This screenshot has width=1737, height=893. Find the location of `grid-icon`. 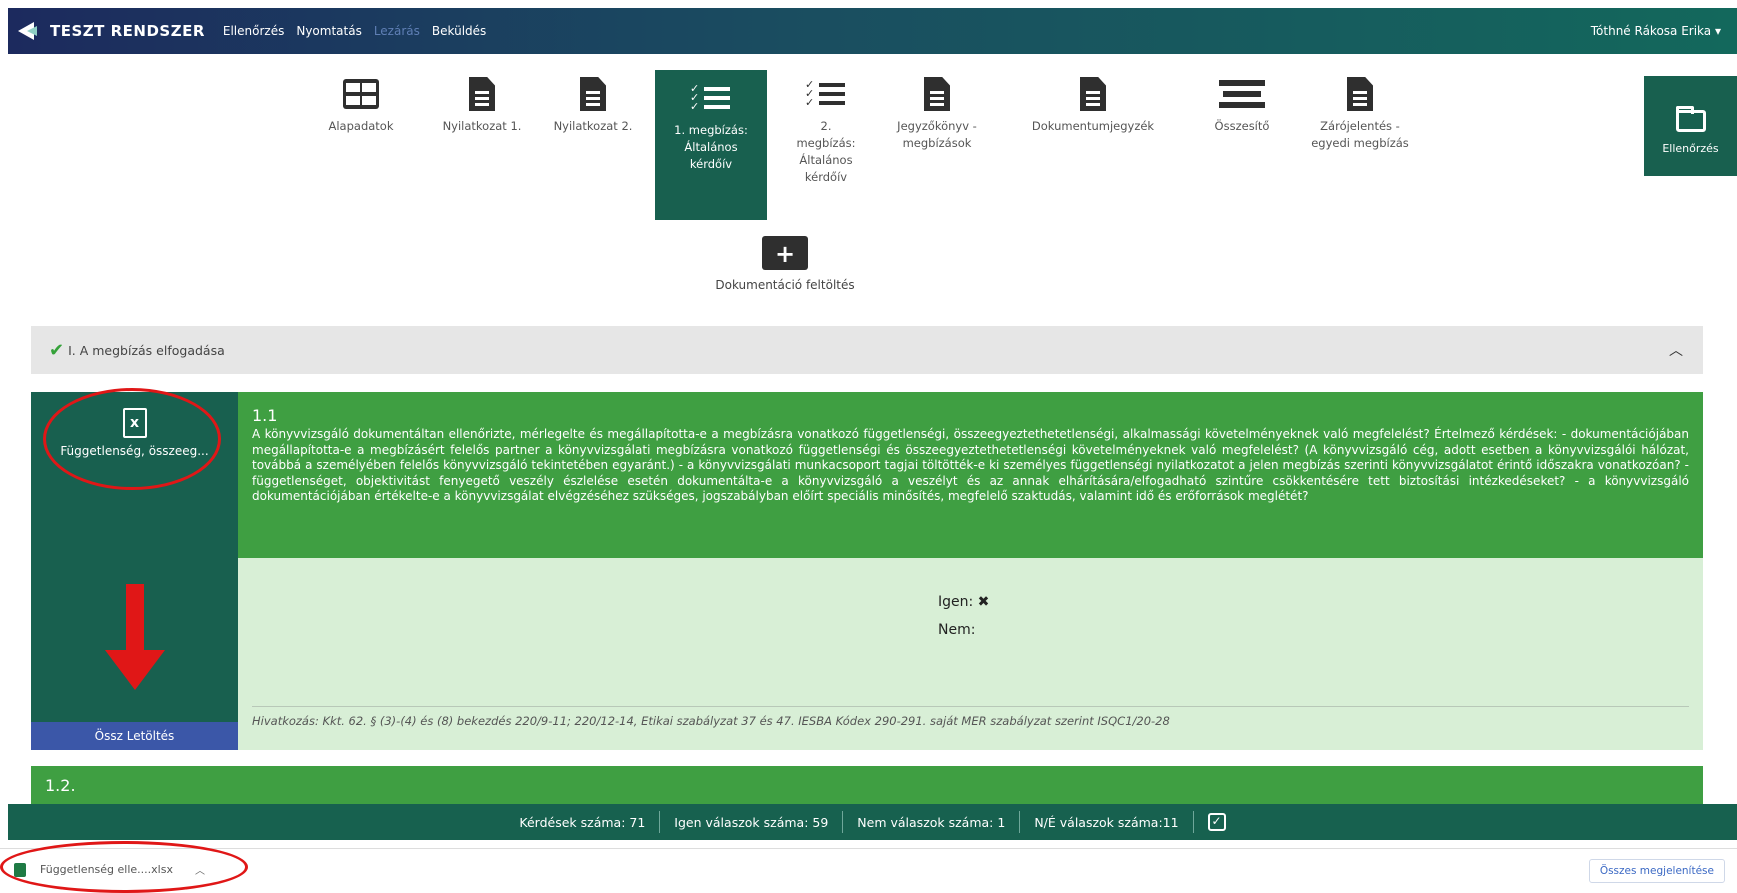

grid-icon is located at coordinates (361, 94).